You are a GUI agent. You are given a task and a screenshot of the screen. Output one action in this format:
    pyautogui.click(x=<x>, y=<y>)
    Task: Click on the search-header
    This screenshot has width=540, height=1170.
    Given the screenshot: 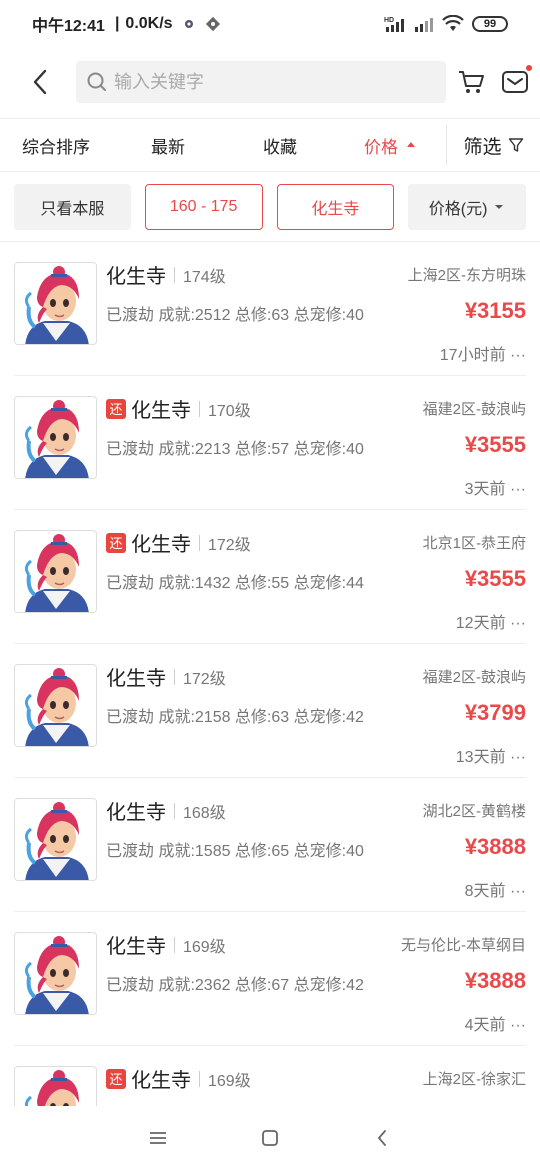 What is the action you would take?
    pyautogui.click(x=270, y=82)
    